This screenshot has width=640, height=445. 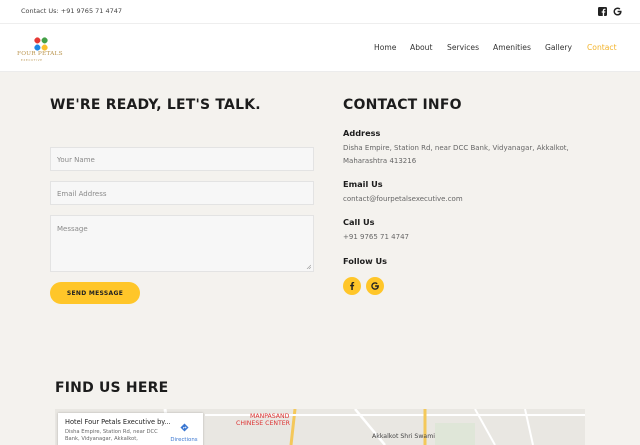 What do you see at coordinates (72, 229) in the screenshot?
I see `message-placeholder: Message` at bounding box center [72, 229].